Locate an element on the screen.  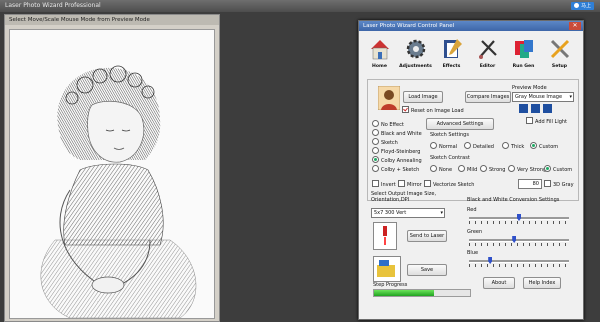
red-slider is located at coordinates (519, 219).